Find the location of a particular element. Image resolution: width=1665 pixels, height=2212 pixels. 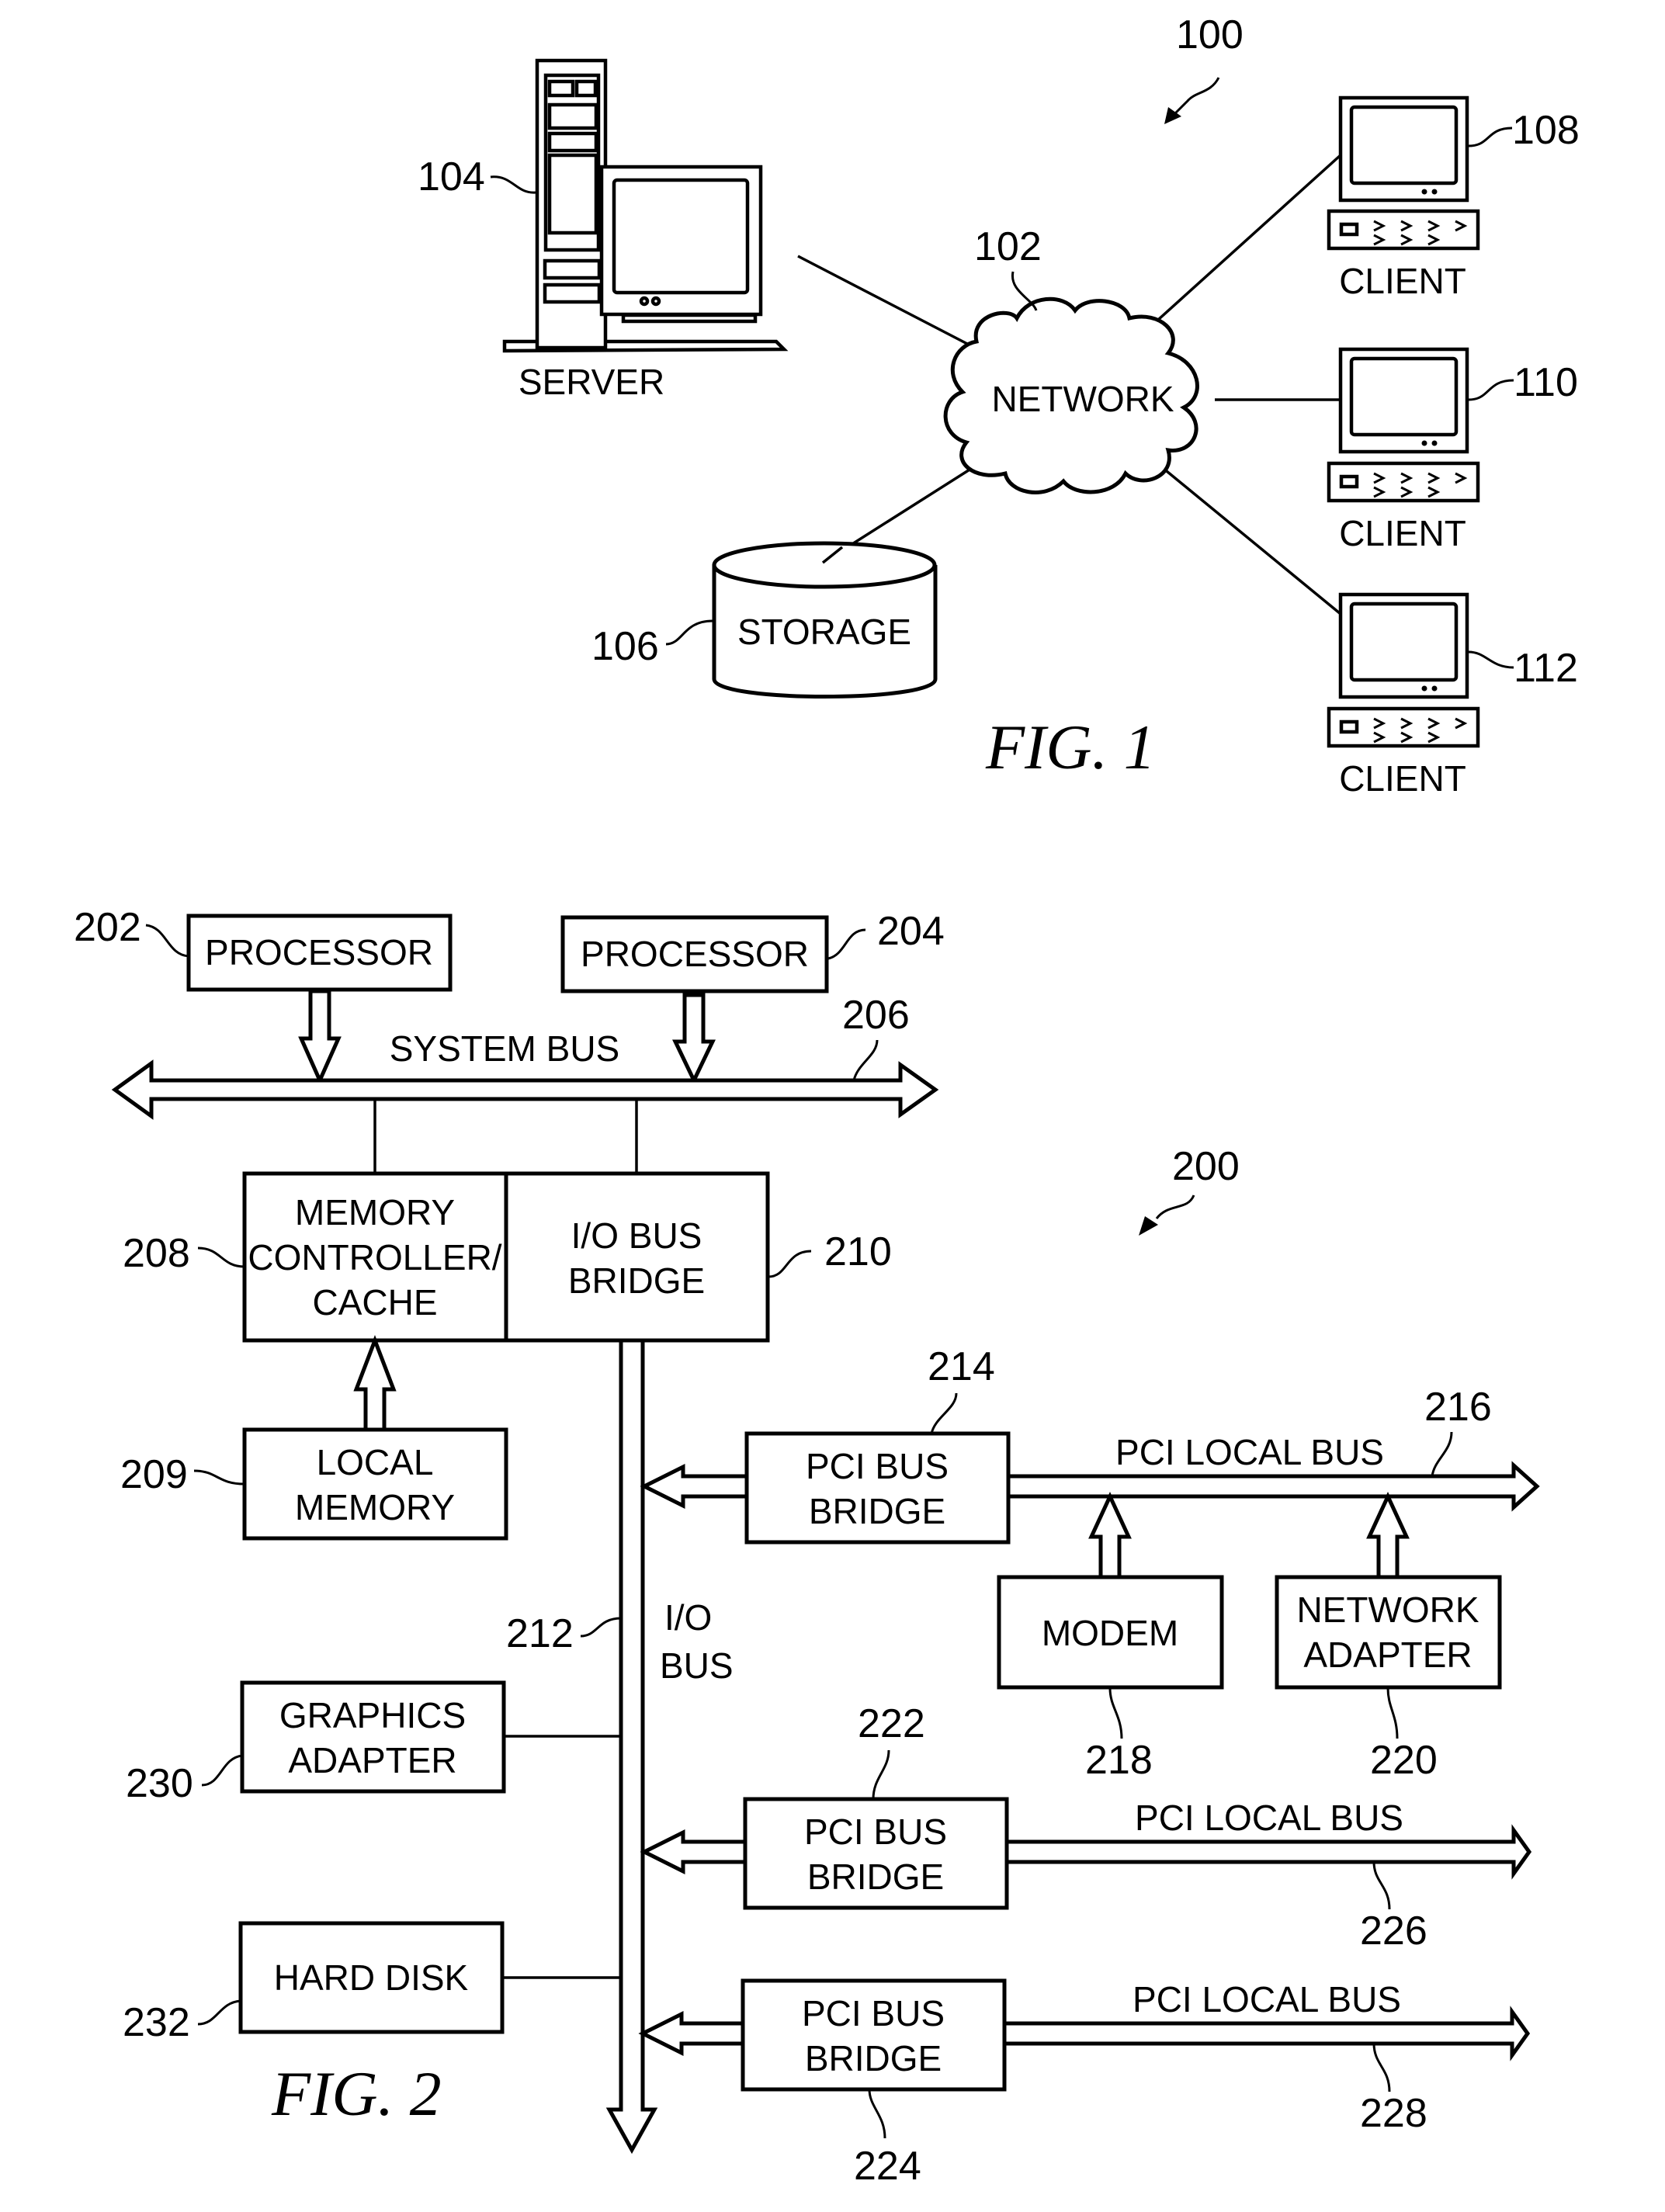

server-computer-icon is located at coordinates (645, 206).